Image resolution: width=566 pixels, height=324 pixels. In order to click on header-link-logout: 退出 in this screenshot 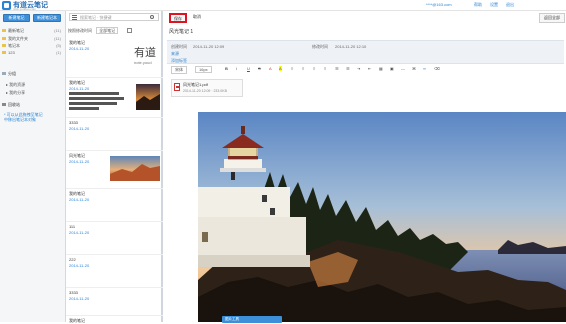, I will do `click(510, 5)`.